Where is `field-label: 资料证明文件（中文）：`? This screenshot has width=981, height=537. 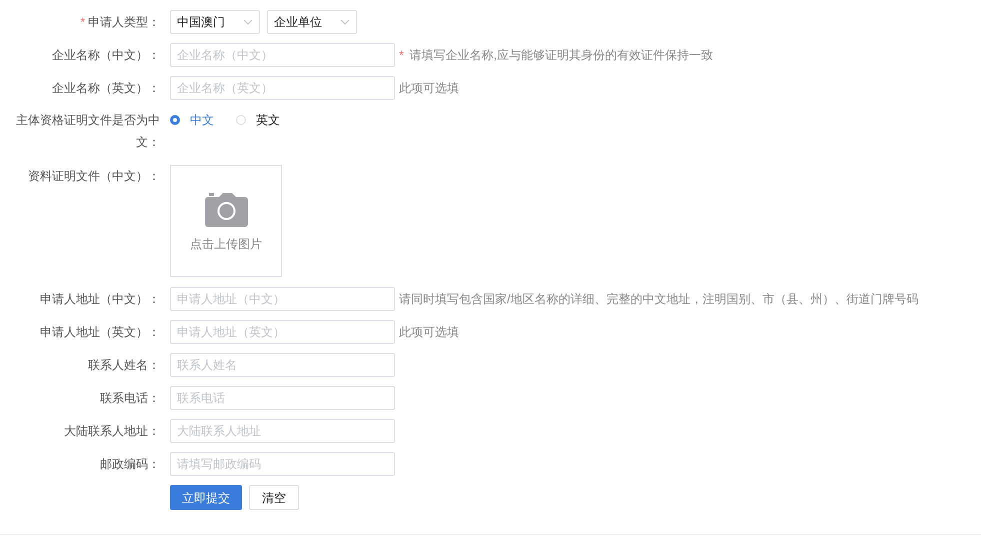 field-label: 资料证明文件（中文）： is located at coordinates (94, 176).